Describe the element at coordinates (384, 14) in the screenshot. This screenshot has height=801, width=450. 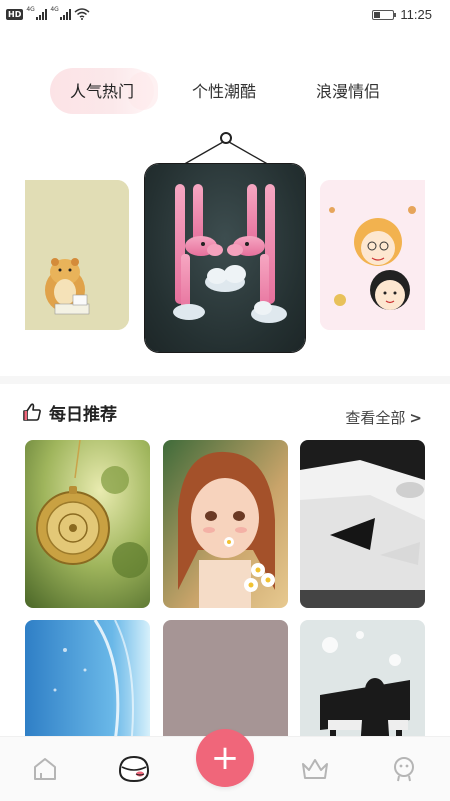
I see `battery-icon` at that location.